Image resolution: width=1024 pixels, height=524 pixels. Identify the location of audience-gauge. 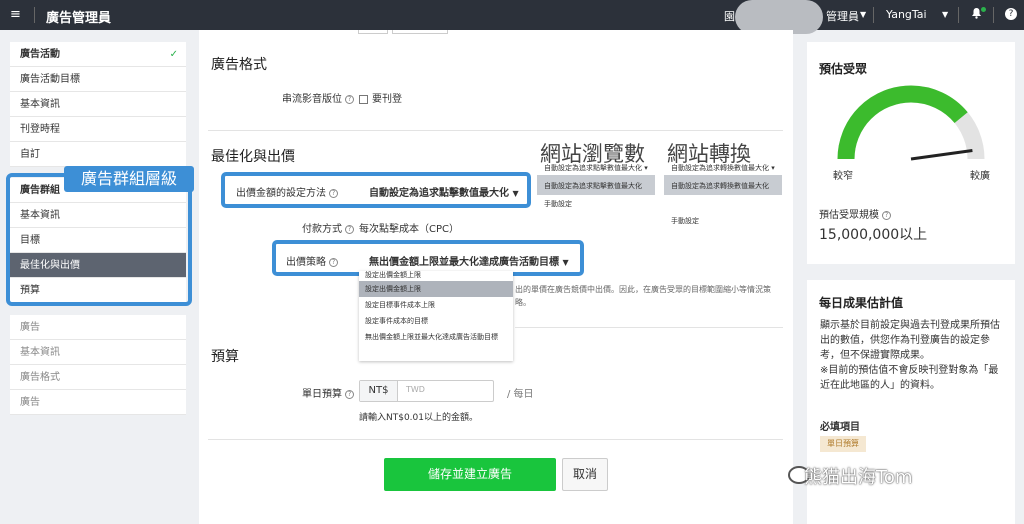
(911, 123).